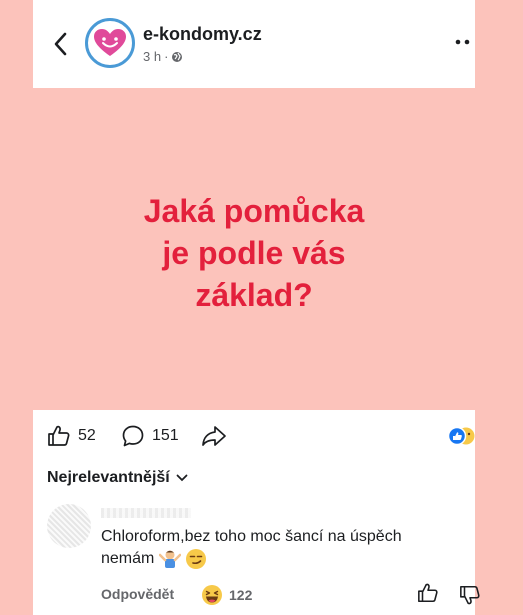  What do you see at coordinates (87, 435) in the screenshot?
I see `like-count: 52` at bounding box center [87, 435].